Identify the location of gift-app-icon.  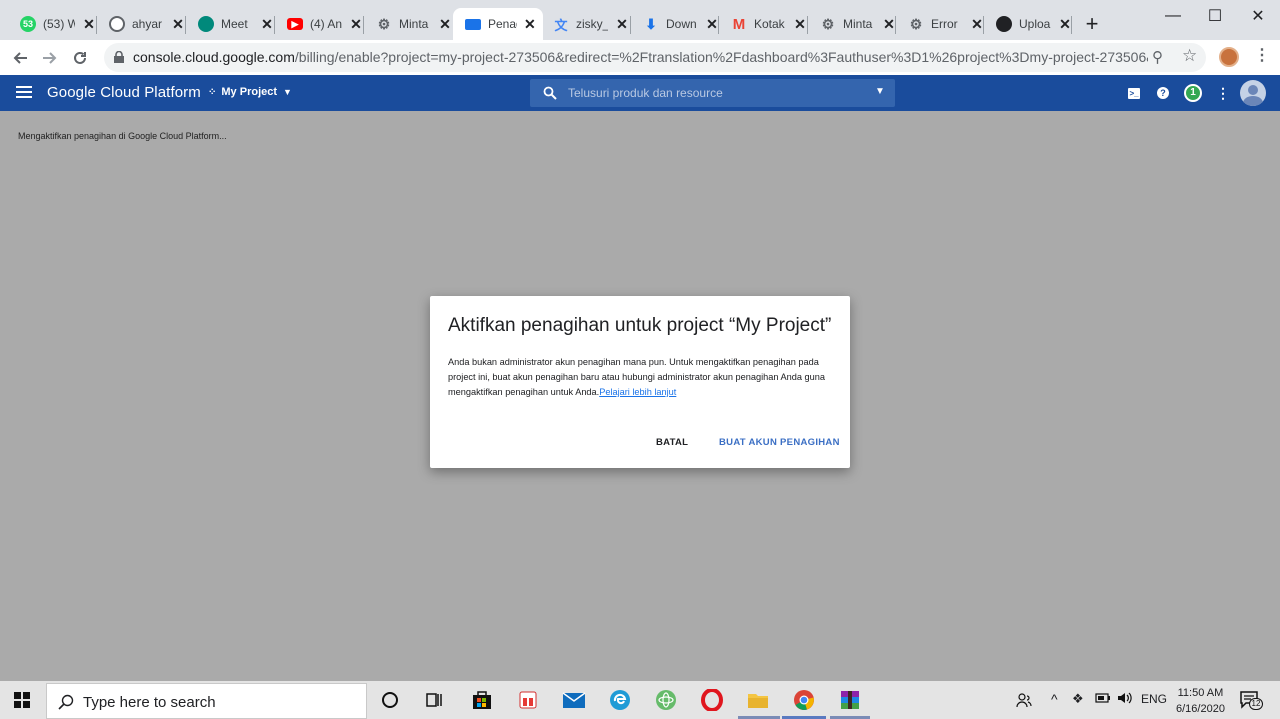
(528, 700).